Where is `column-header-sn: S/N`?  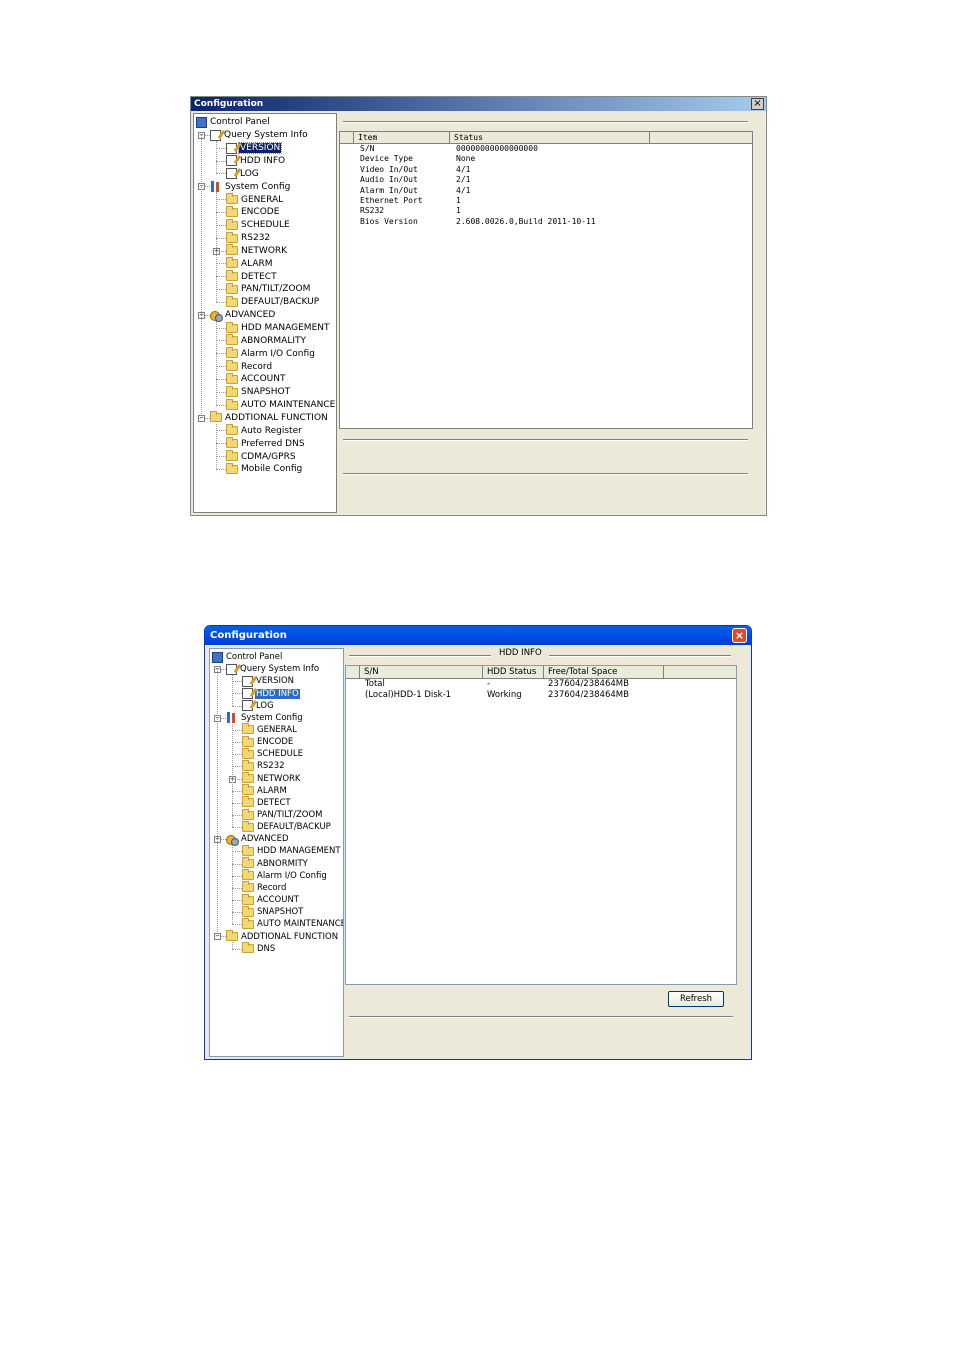 column-header-sn: S/N is located at coordinates (421, 672).